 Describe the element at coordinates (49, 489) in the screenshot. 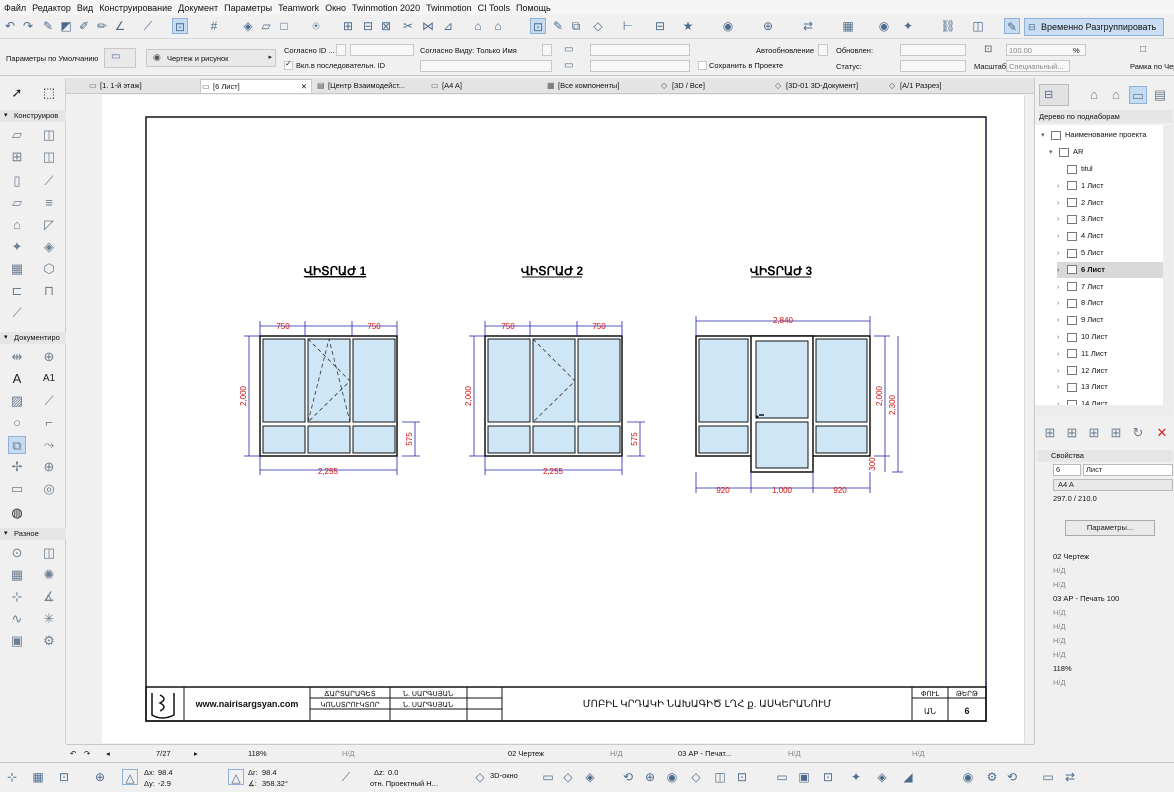

I see `camera-tool-icon: ◎` at that location.